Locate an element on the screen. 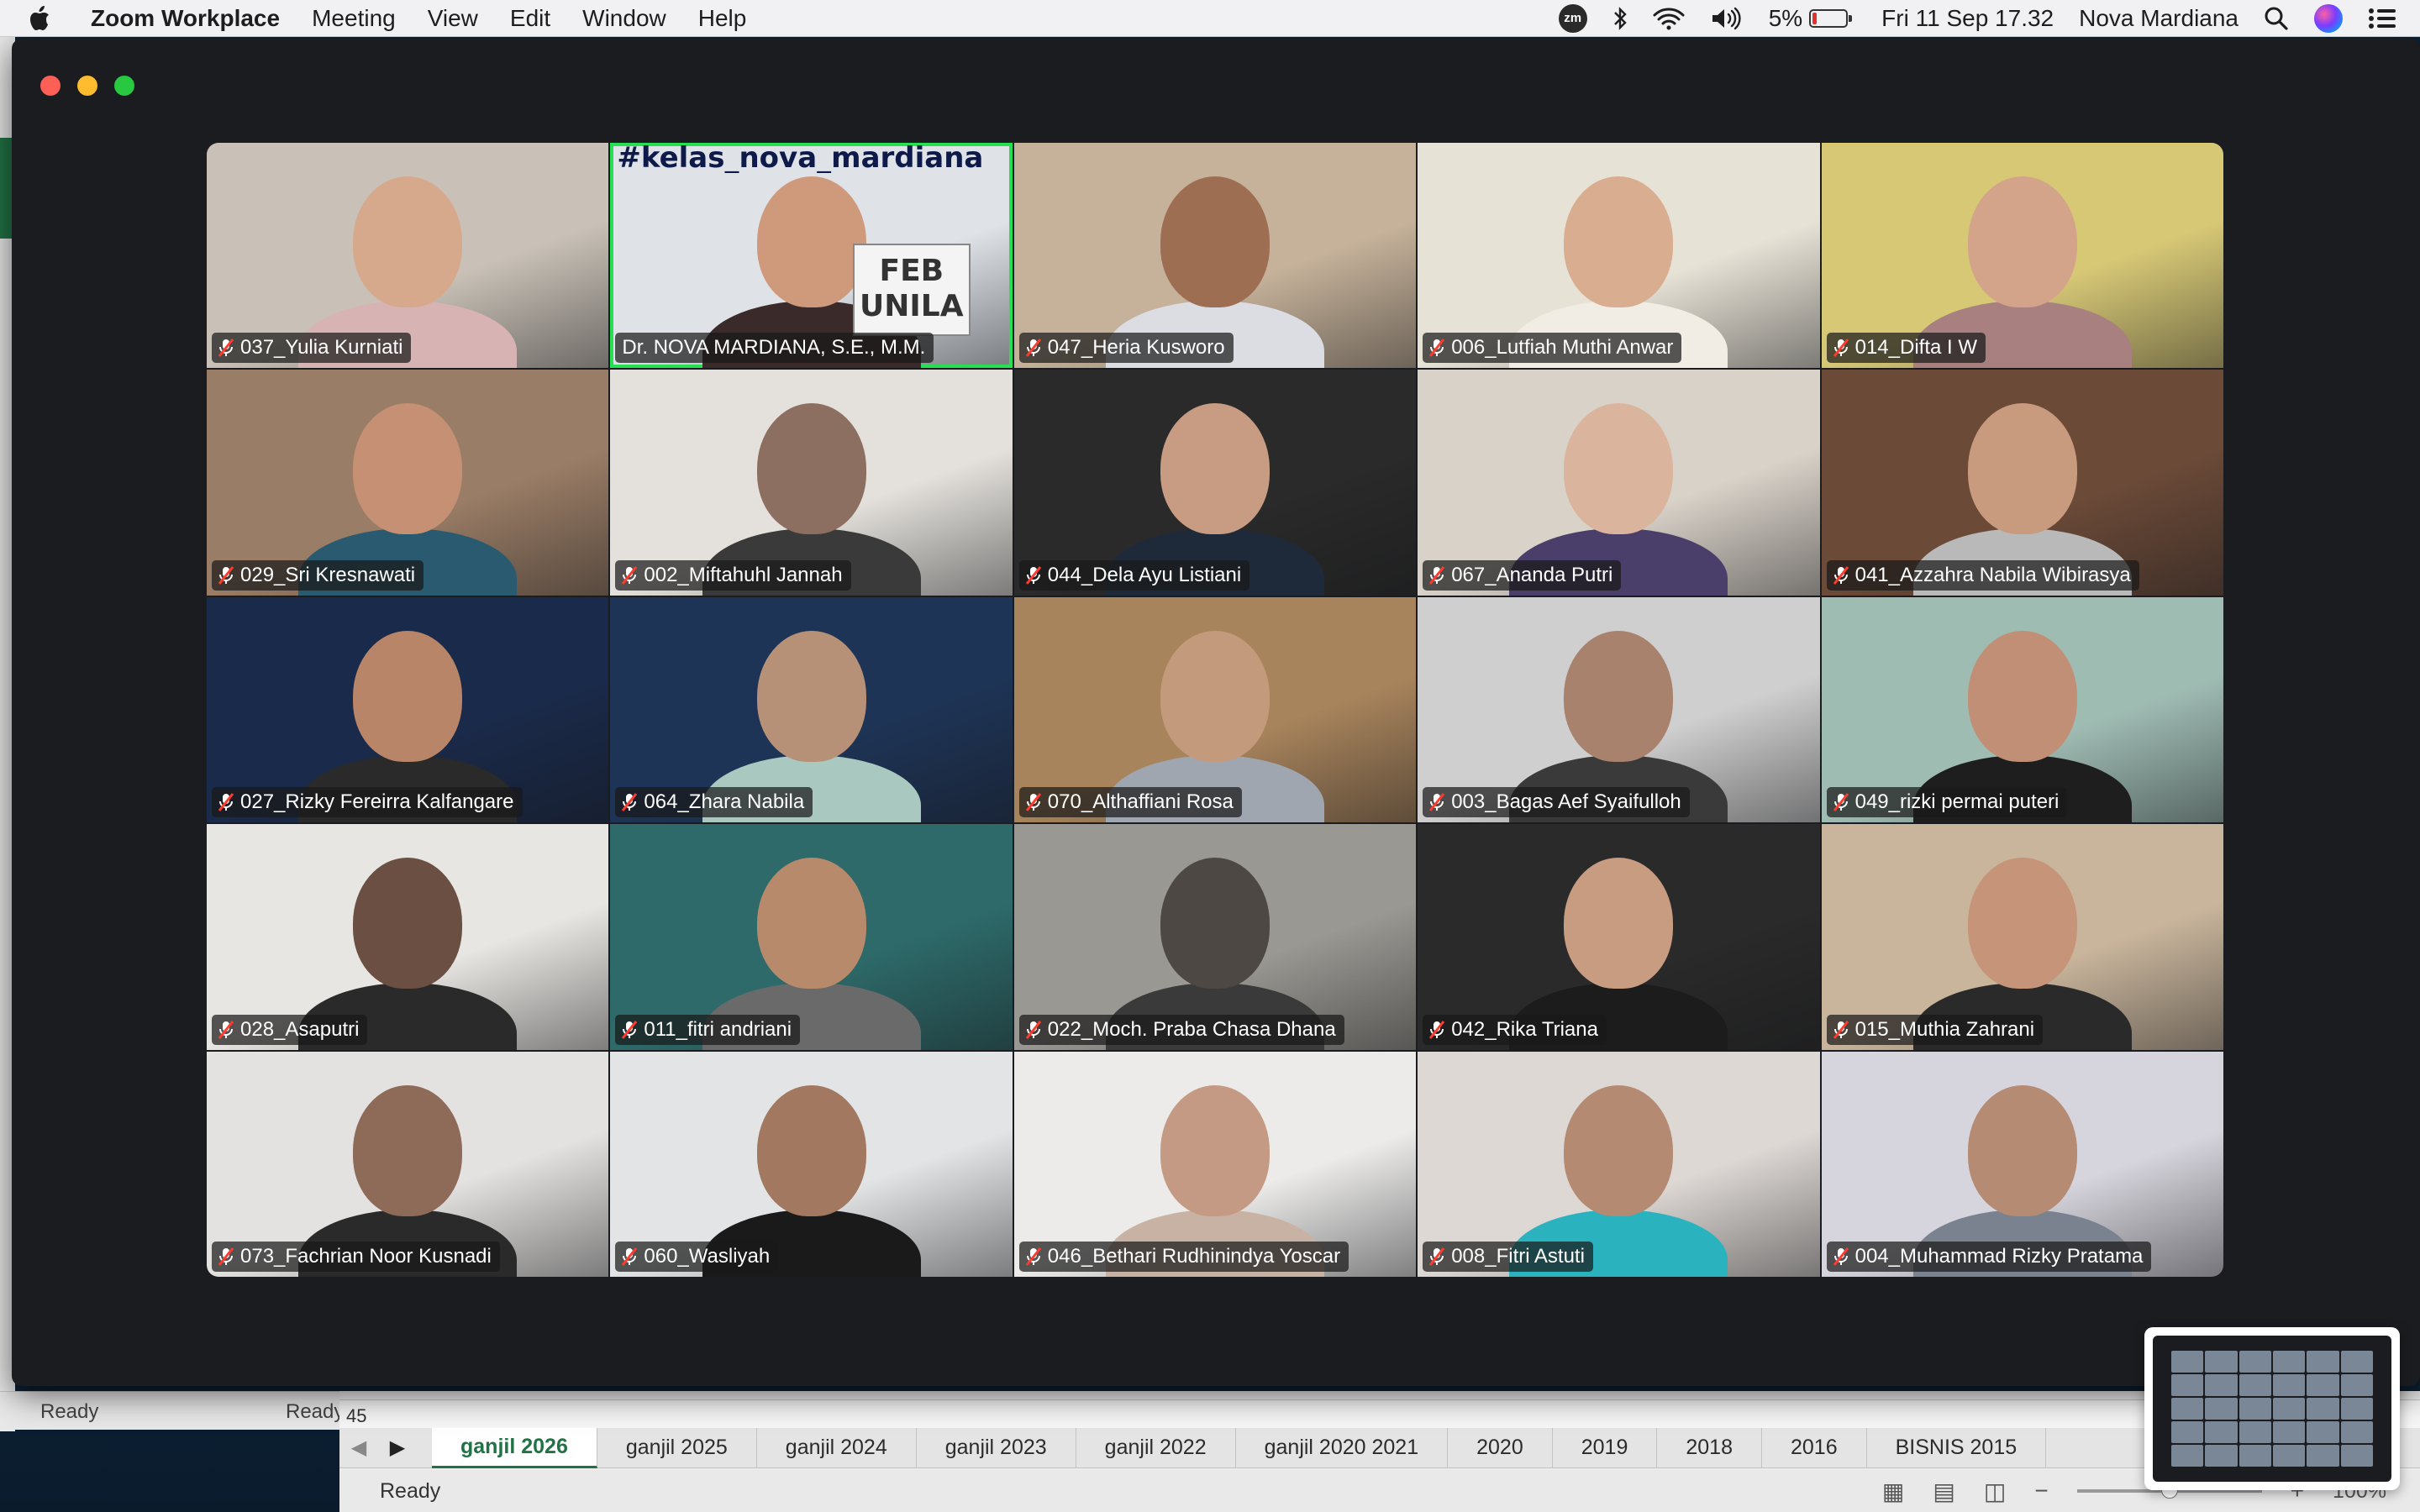  control-center-icon is located at coordinates (2382, 18).